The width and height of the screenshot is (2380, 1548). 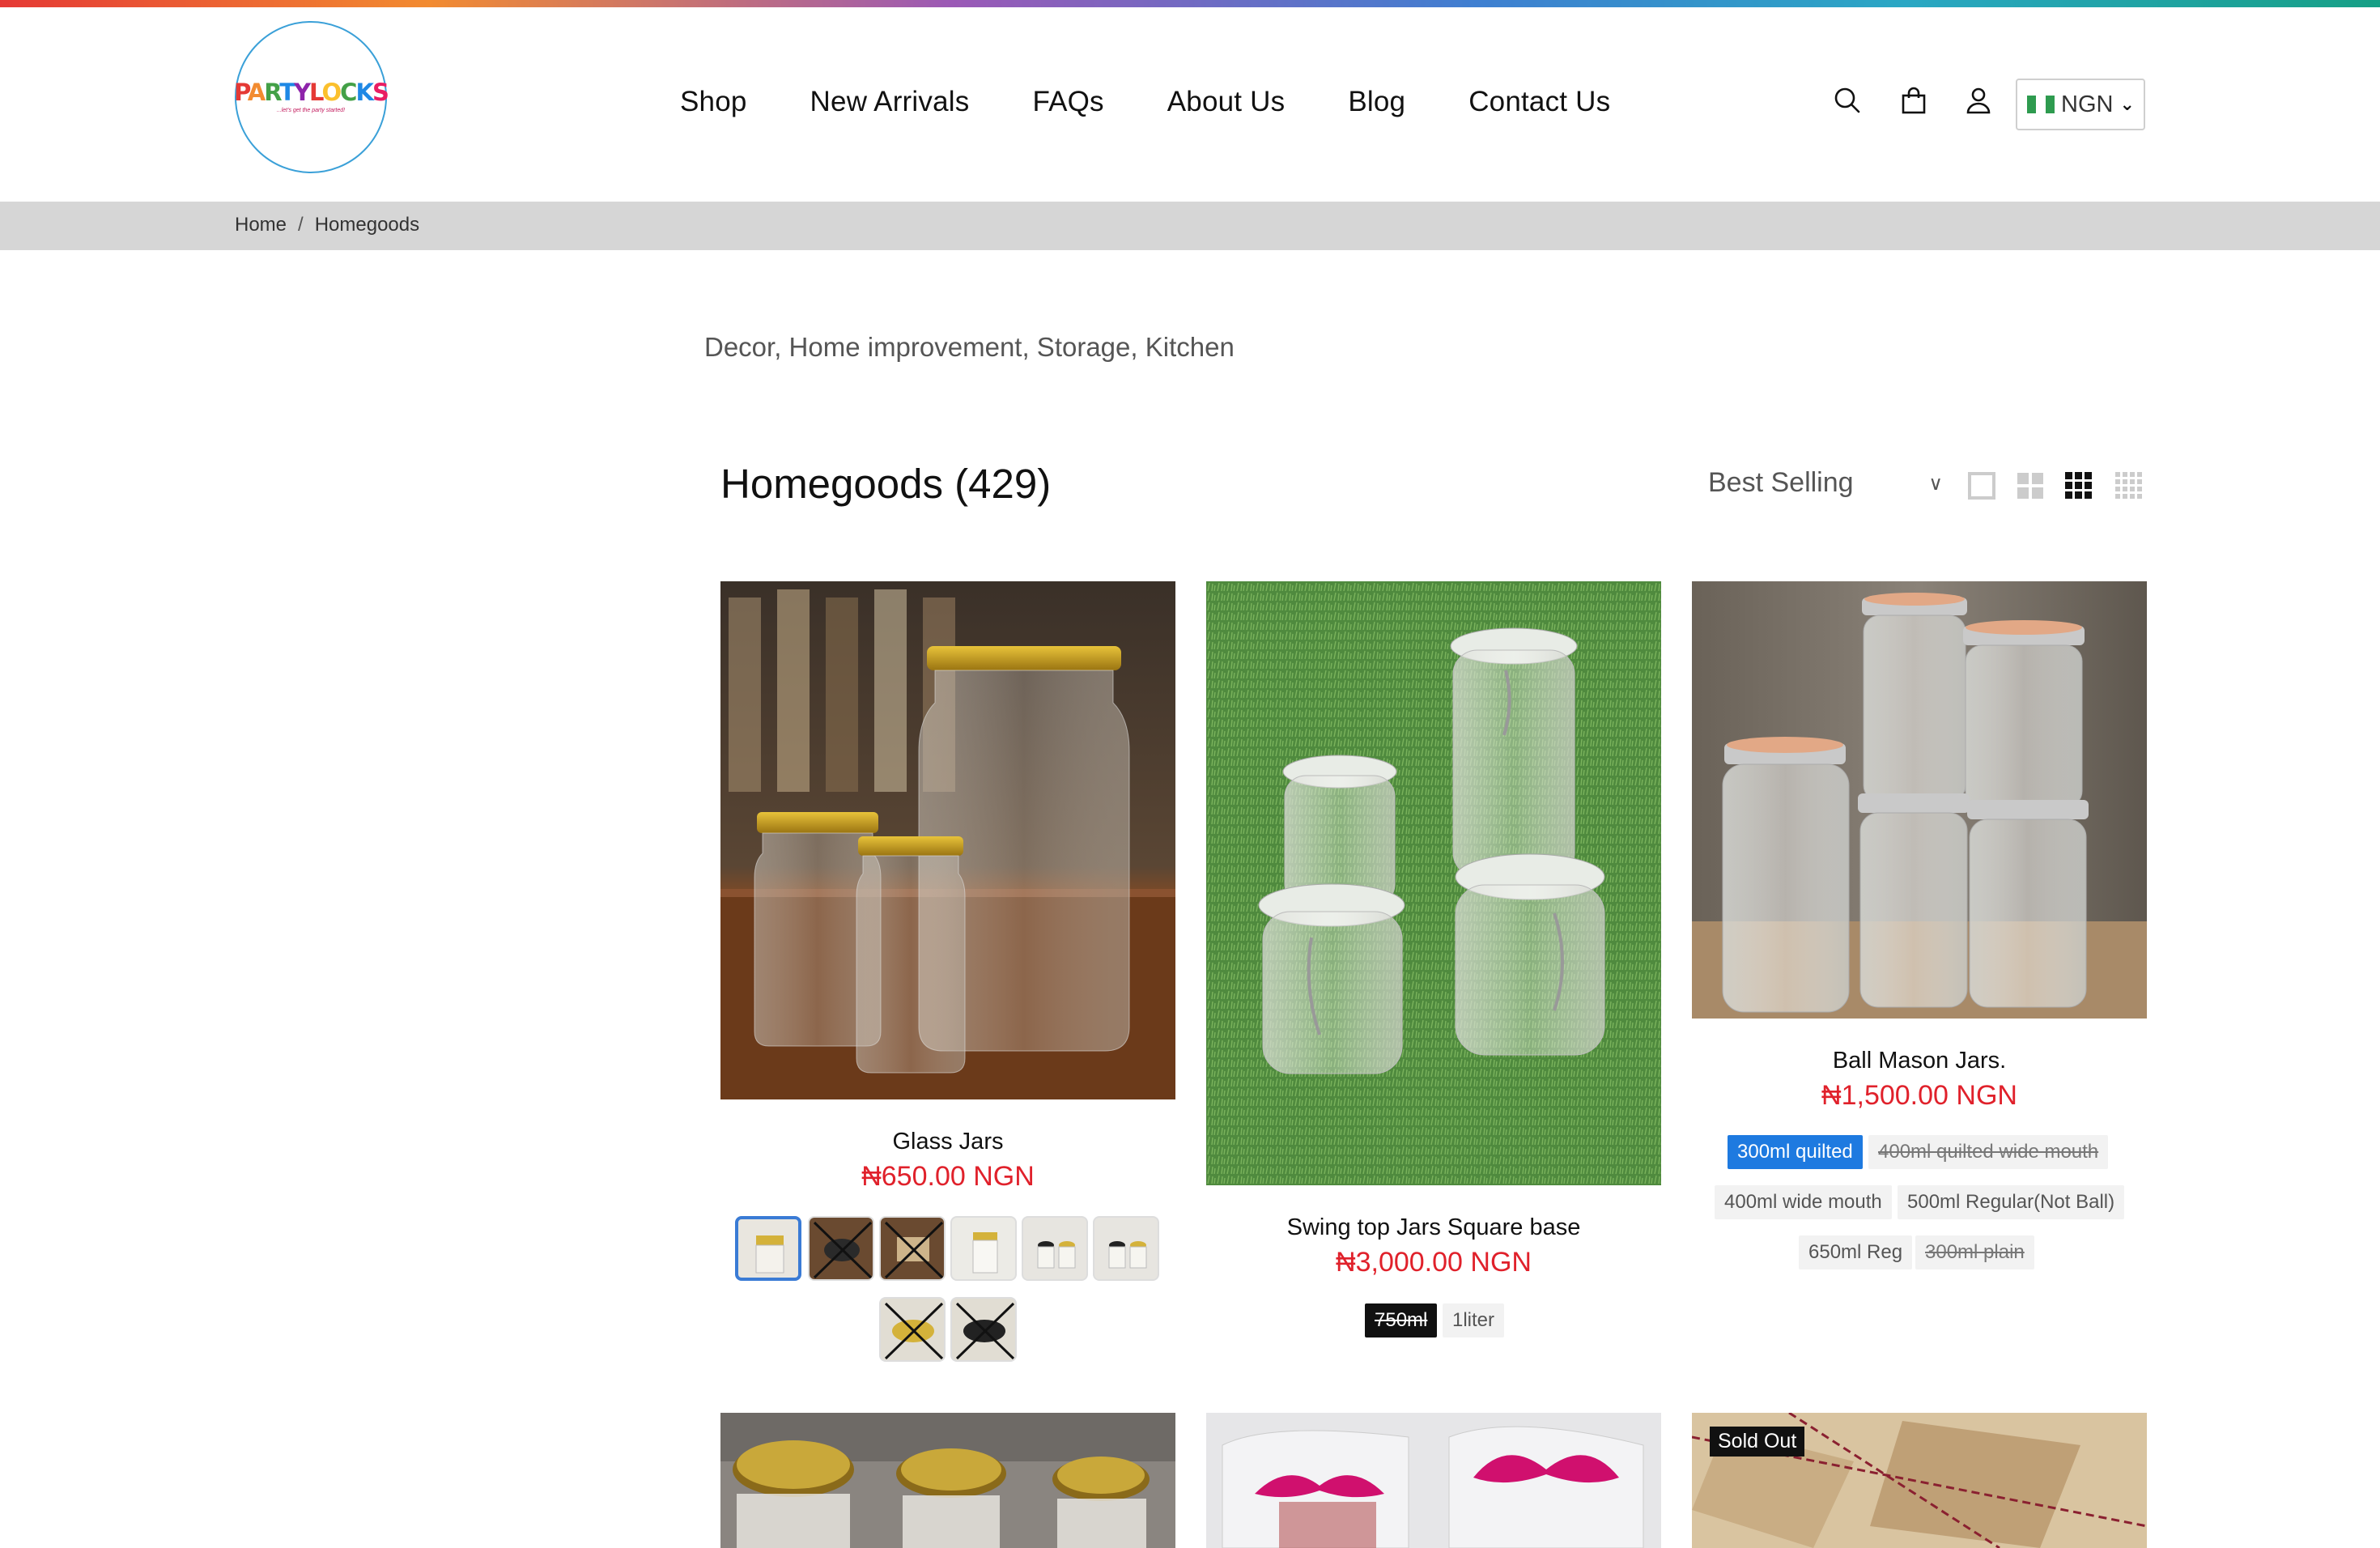 I want to click on product-price: ₦1,500.00 NGN, so click(x=1919, y=1095).